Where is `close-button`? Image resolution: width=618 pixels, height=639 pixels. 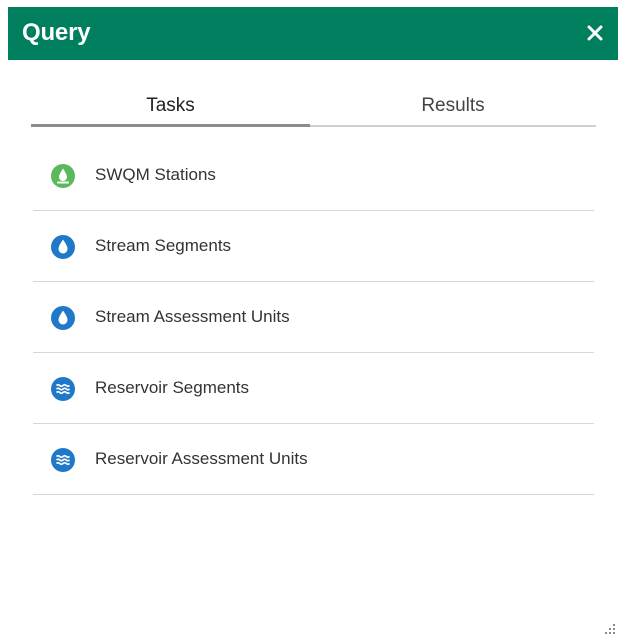 close-button is located at coordinates (595, 33).